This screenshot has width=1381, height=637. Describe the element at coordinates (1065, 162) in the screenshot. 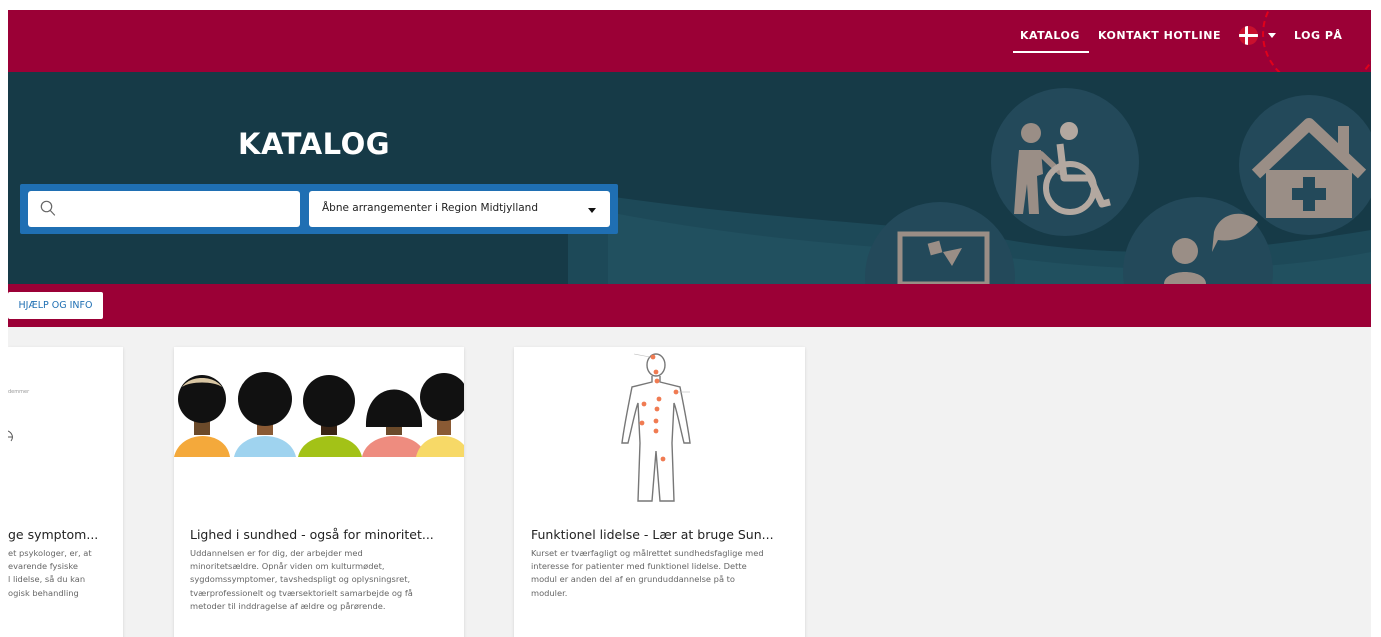

I see `wheelchair-assist-icon` at that location.